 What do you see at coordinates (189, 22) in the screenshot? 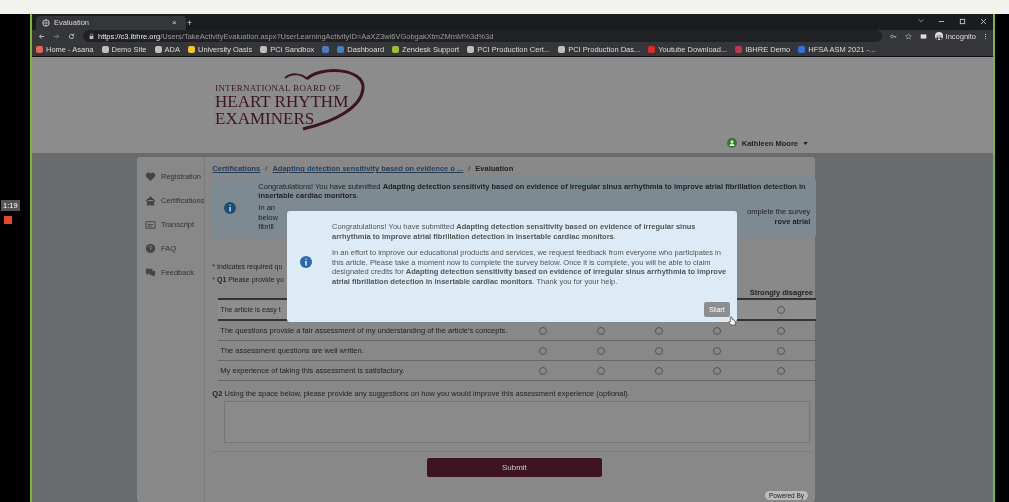
I see `new-tab-button: +` at bounding box center [189, 22].